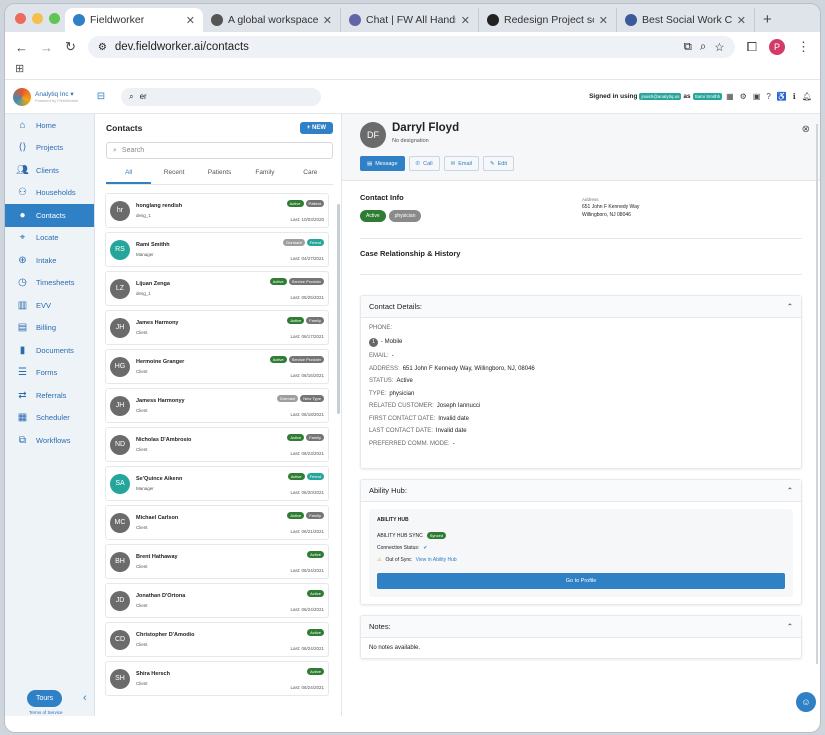 This screenshot has width=825, height=735. What do you see at coordinates (817, 394) in the screenshot?
I see `detail-scrollbar` at bounding box center [817, 394].